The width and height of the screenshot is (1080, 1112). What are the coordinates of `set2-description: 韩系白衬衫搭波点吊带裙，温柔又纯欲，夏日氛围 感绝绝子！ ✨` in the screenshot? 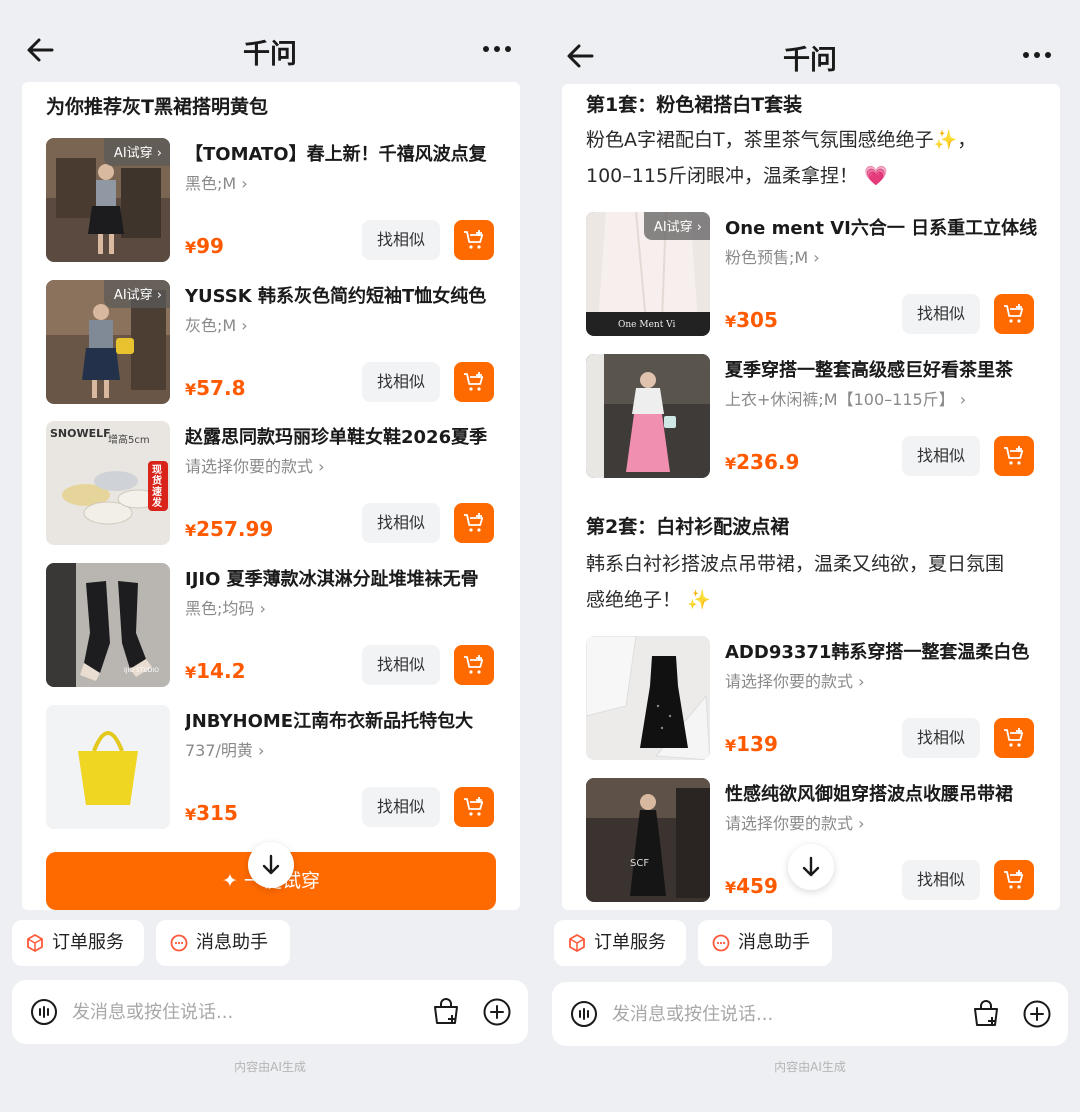 It's located at (795, 582).